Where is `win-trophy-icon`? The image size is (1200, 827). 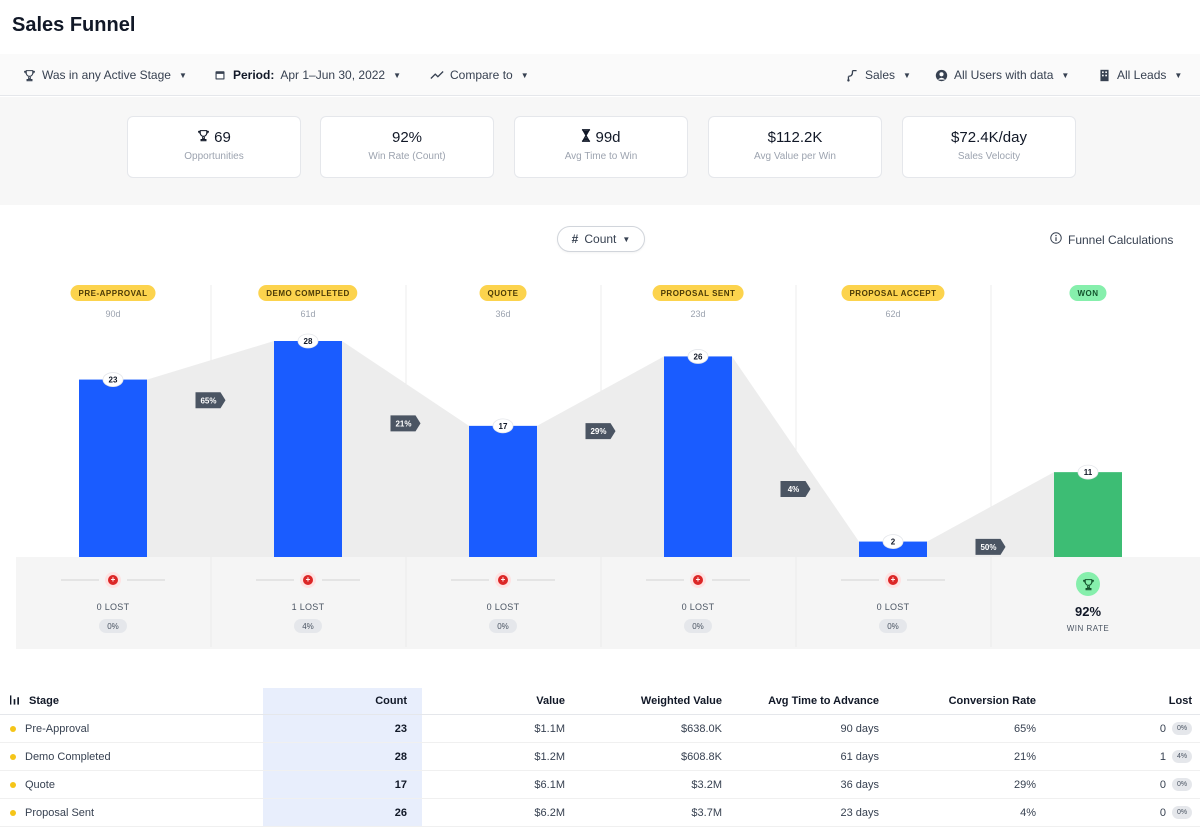
win-trophy-icon is located at coordinates (1088, 584).